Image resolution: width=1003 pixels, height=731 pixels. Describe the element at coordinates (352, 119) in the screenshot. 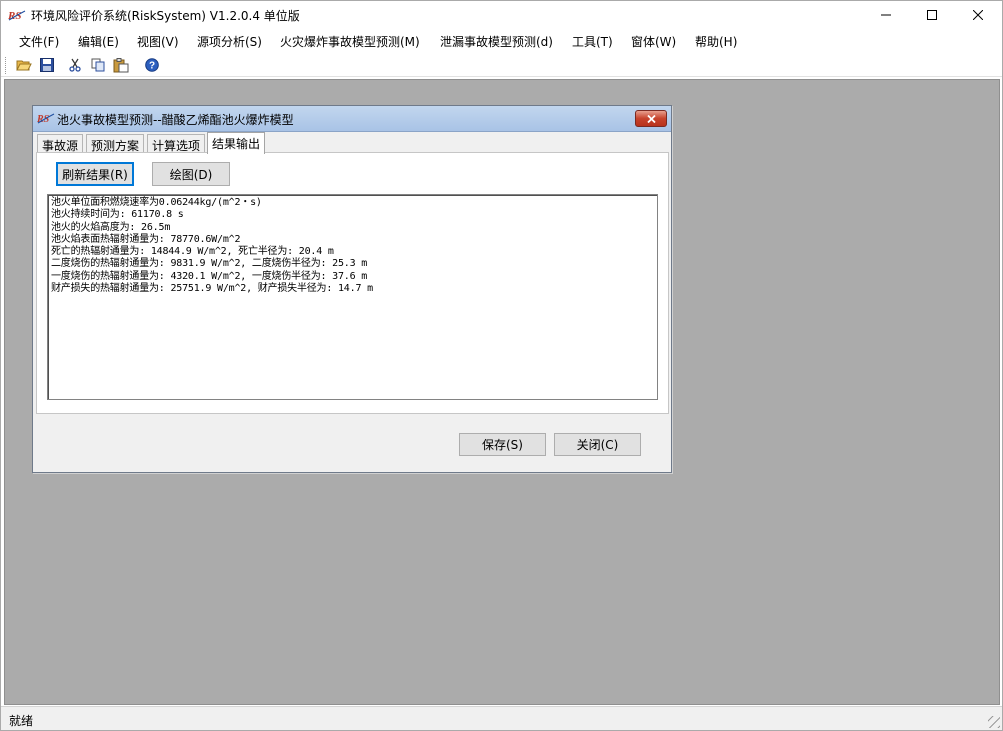

I see `dialog-title-bar: RS 池火事故模型预测--醋酸乙烯酯池火爆炸模型` at that location.